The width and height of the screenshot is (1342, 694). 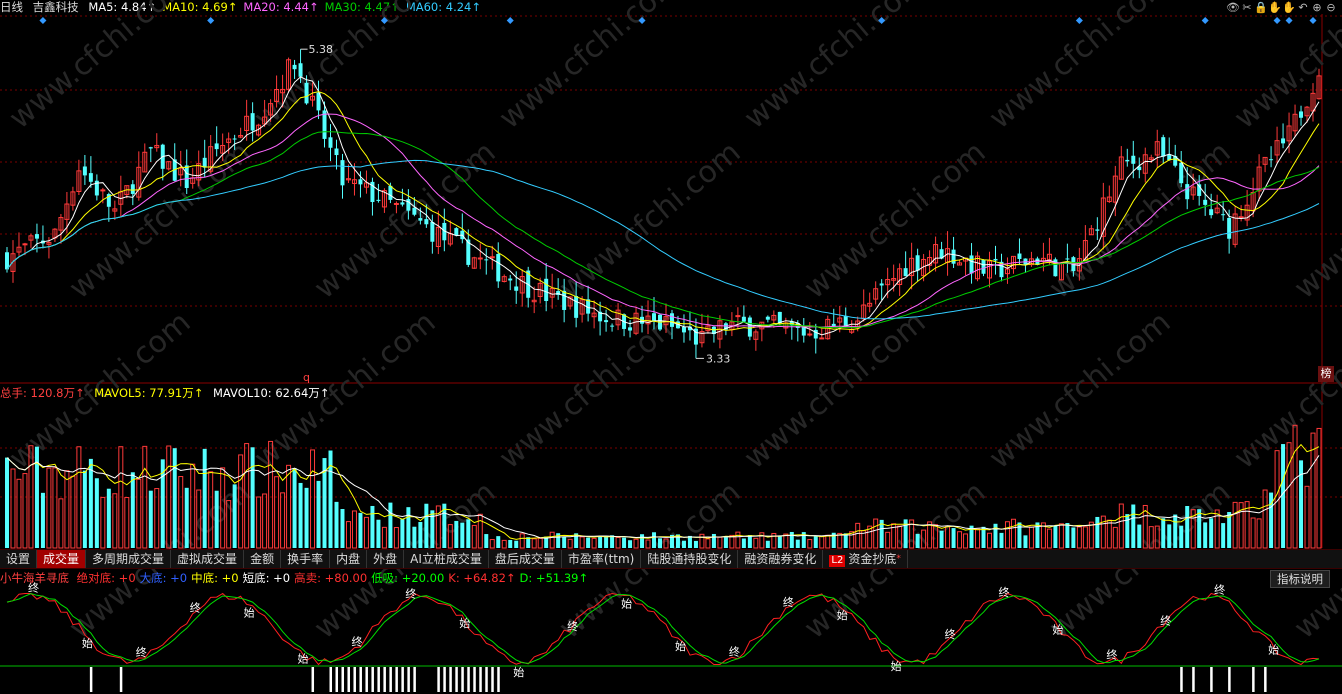 I want to click on tab-6: 内盘, so click(x=349, y=559).